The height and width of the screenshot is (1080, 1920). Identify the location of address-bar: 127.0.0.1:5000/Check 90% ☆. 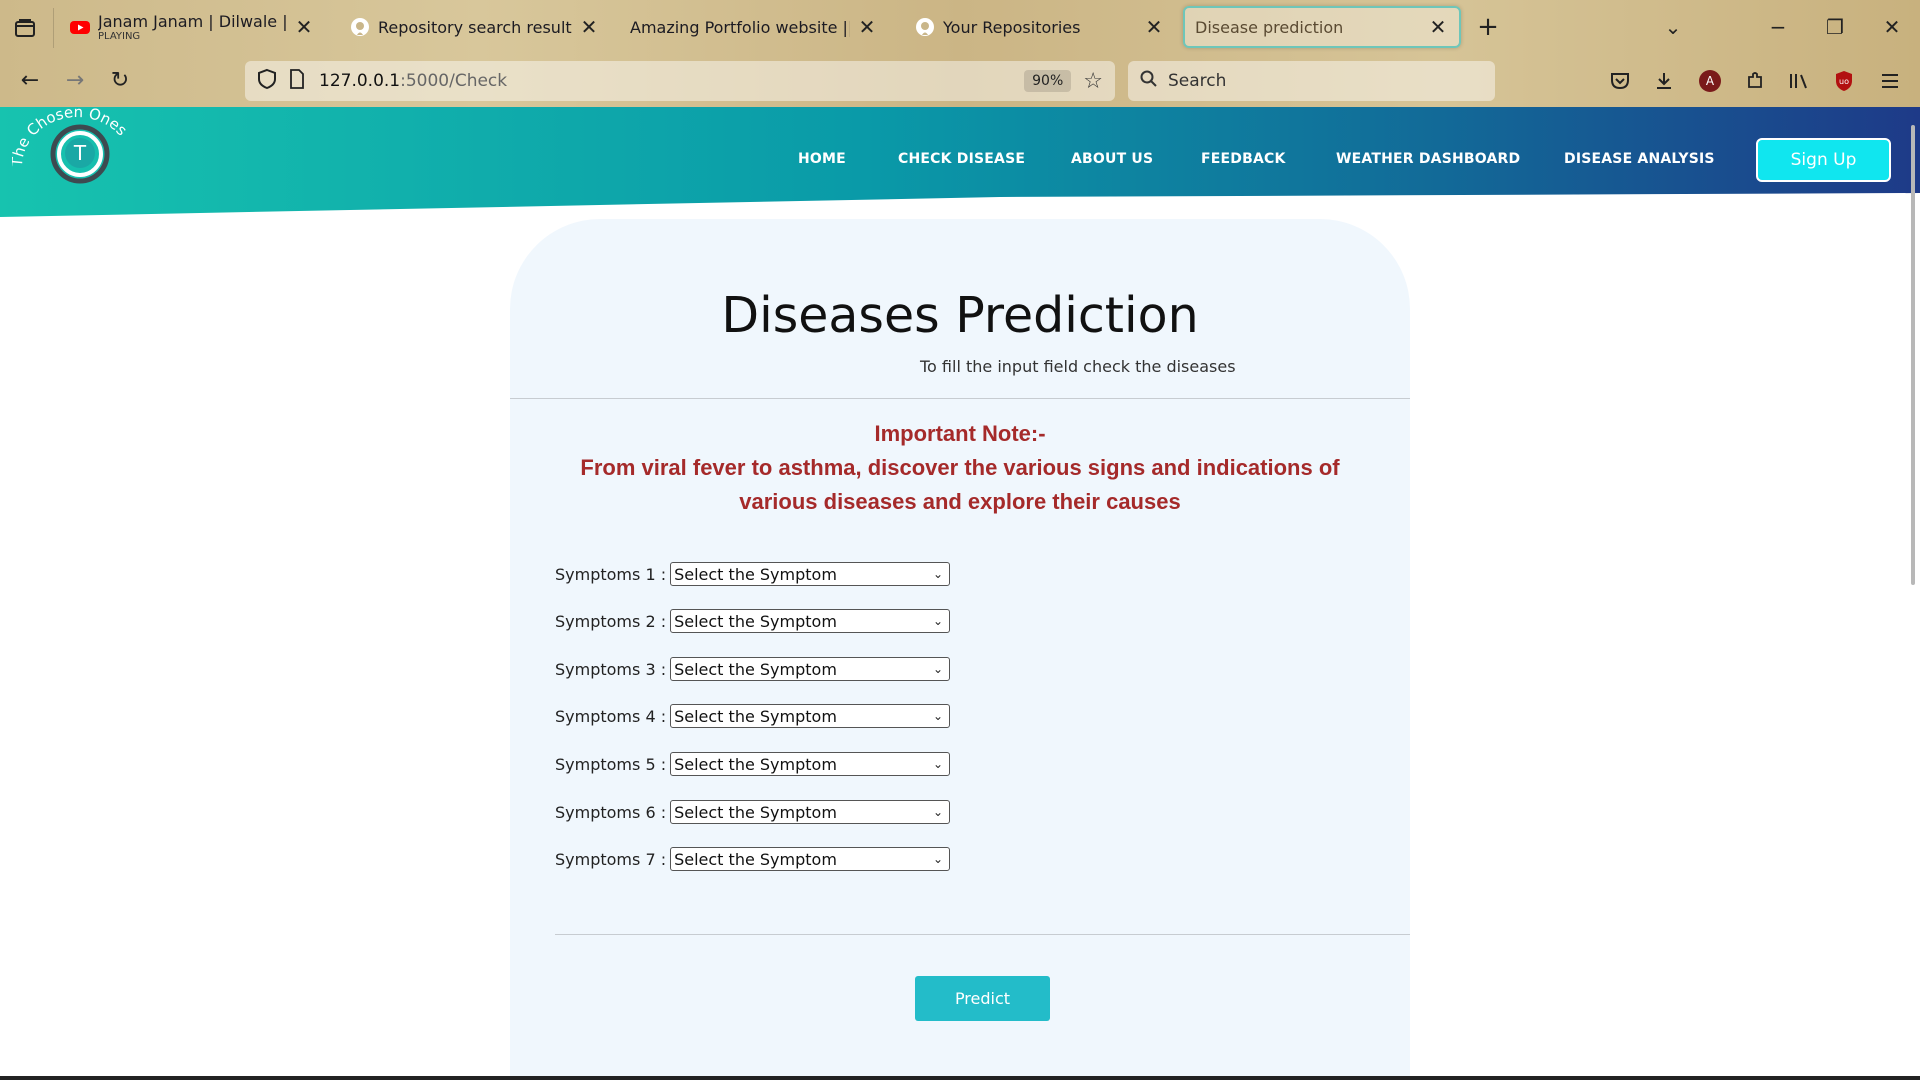
(680, 81).